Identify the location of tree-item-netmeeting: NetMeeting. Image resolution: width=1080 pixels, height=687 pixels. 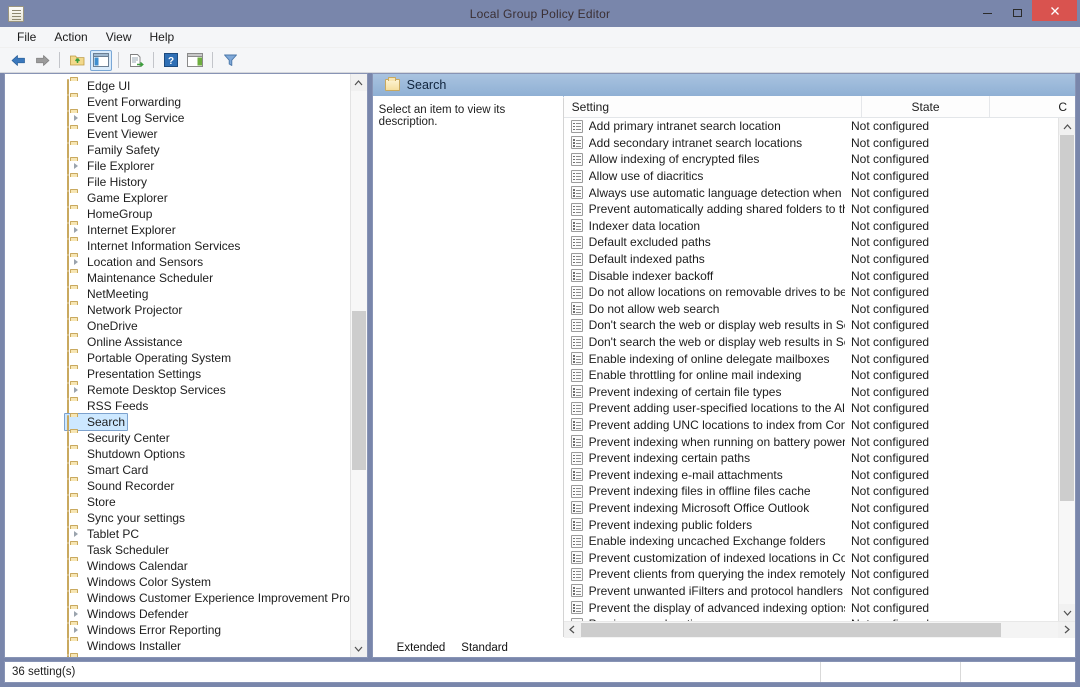
(177, 294).